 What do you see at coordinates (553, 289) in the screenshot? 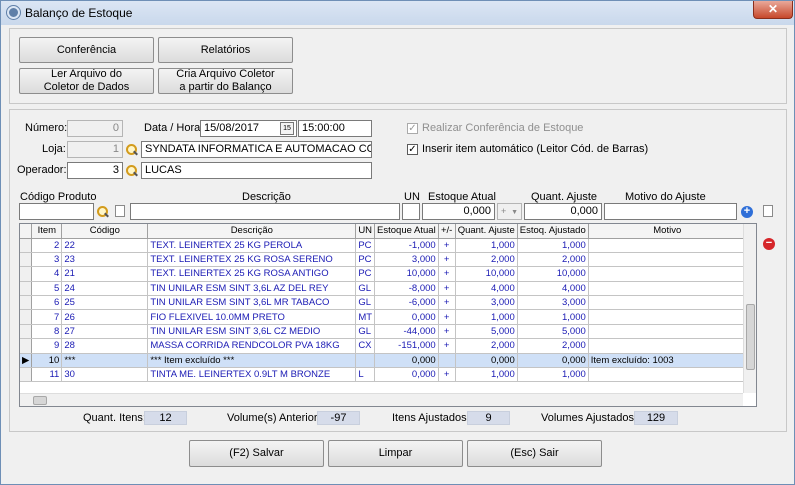
I see `cell-estoq-ajustado: 4,000` at bounding box center [553, 289].